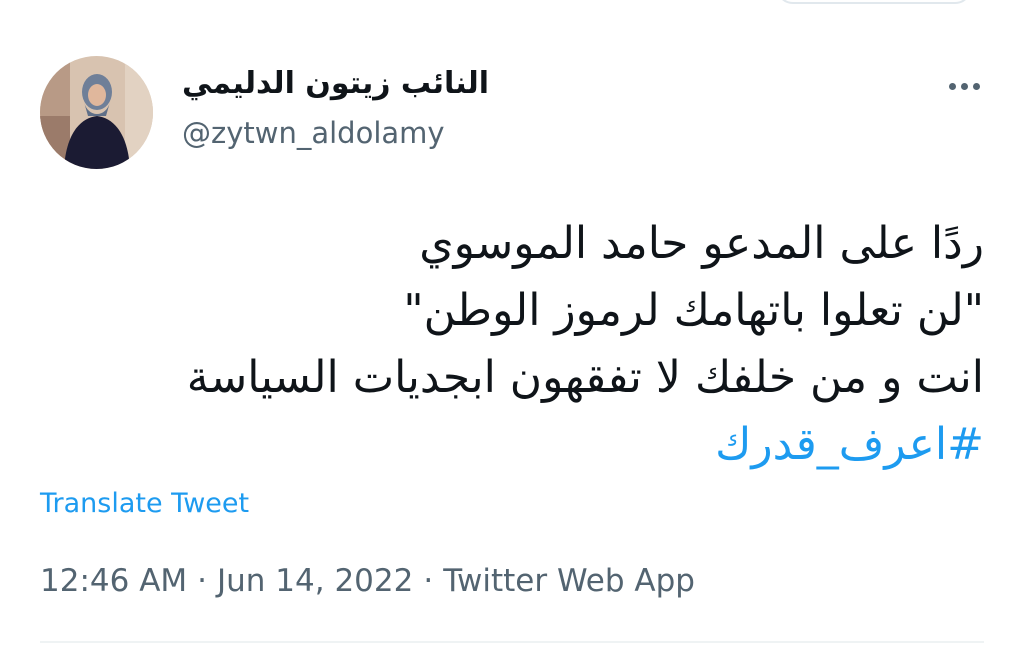  I want to click on divider, so click(512, 642).